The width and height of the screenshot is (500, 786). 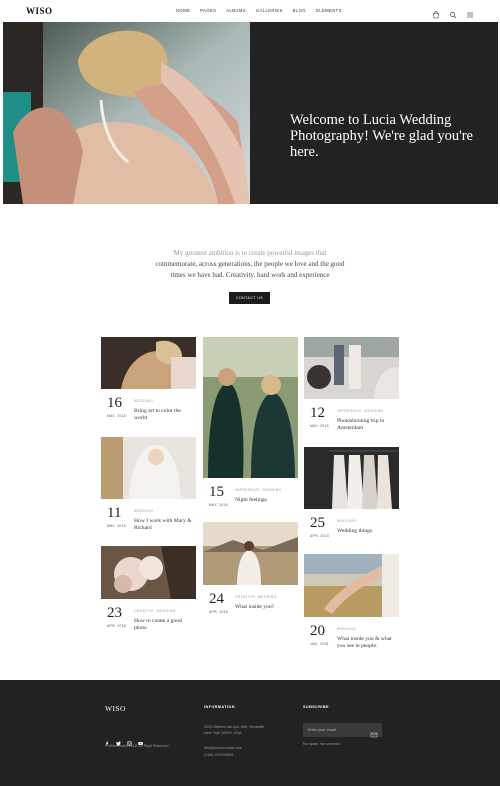 I want to click on copyright-text: © Wiso Studio 2018. All Right Reserved., so click(x=137, y=746).